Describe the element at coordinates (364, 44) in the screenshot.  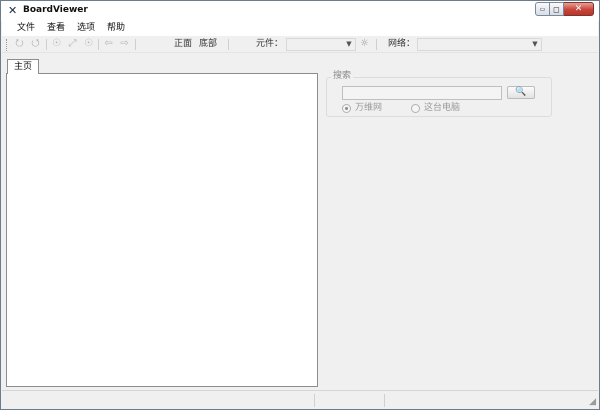
I see `bulb-icon: ☼` at that location.